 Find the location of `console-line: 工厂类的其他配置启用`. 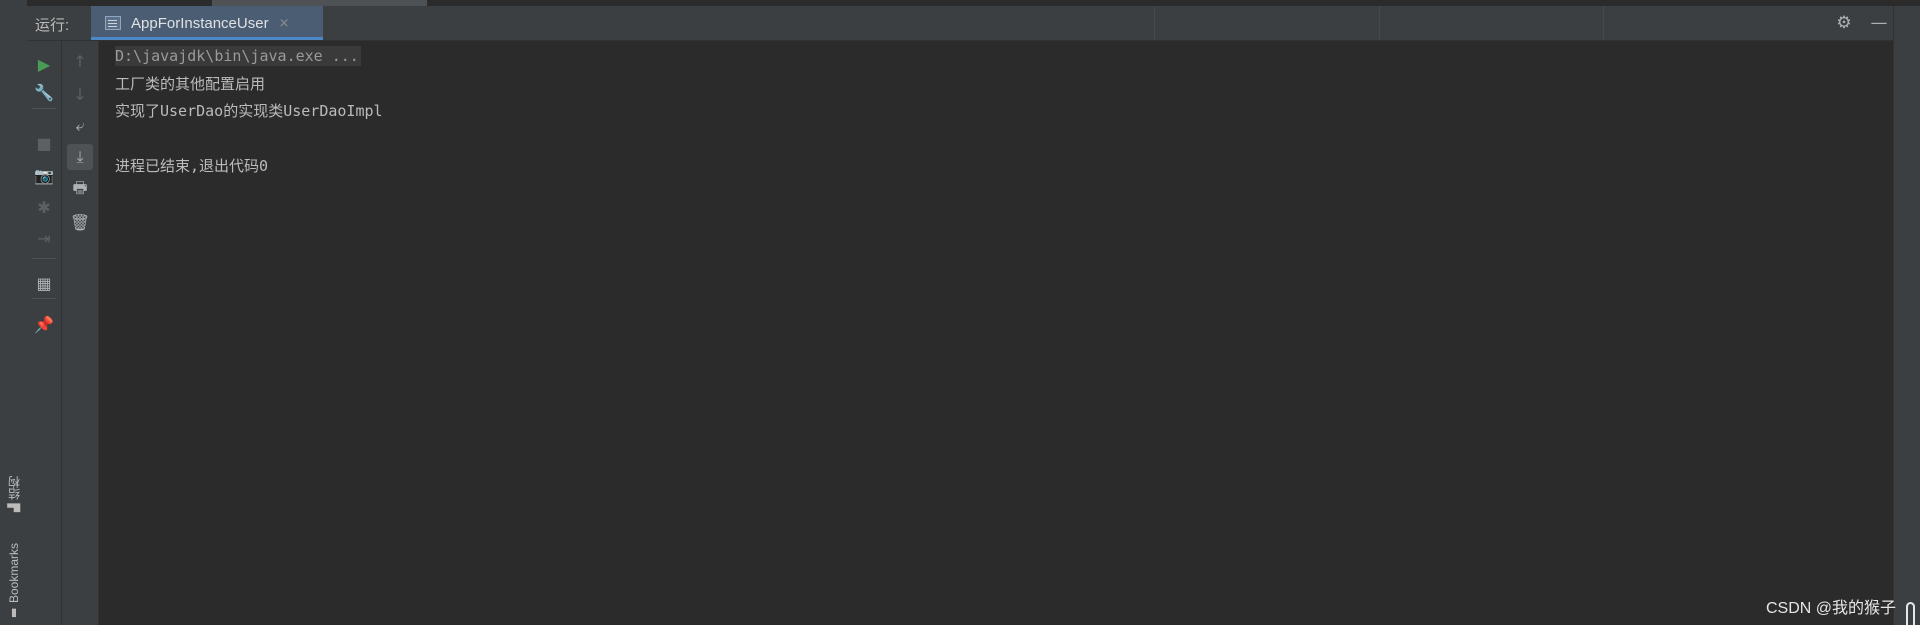

console-line: 工厂类的其他配置启用 is located at coordinates (190, 83).